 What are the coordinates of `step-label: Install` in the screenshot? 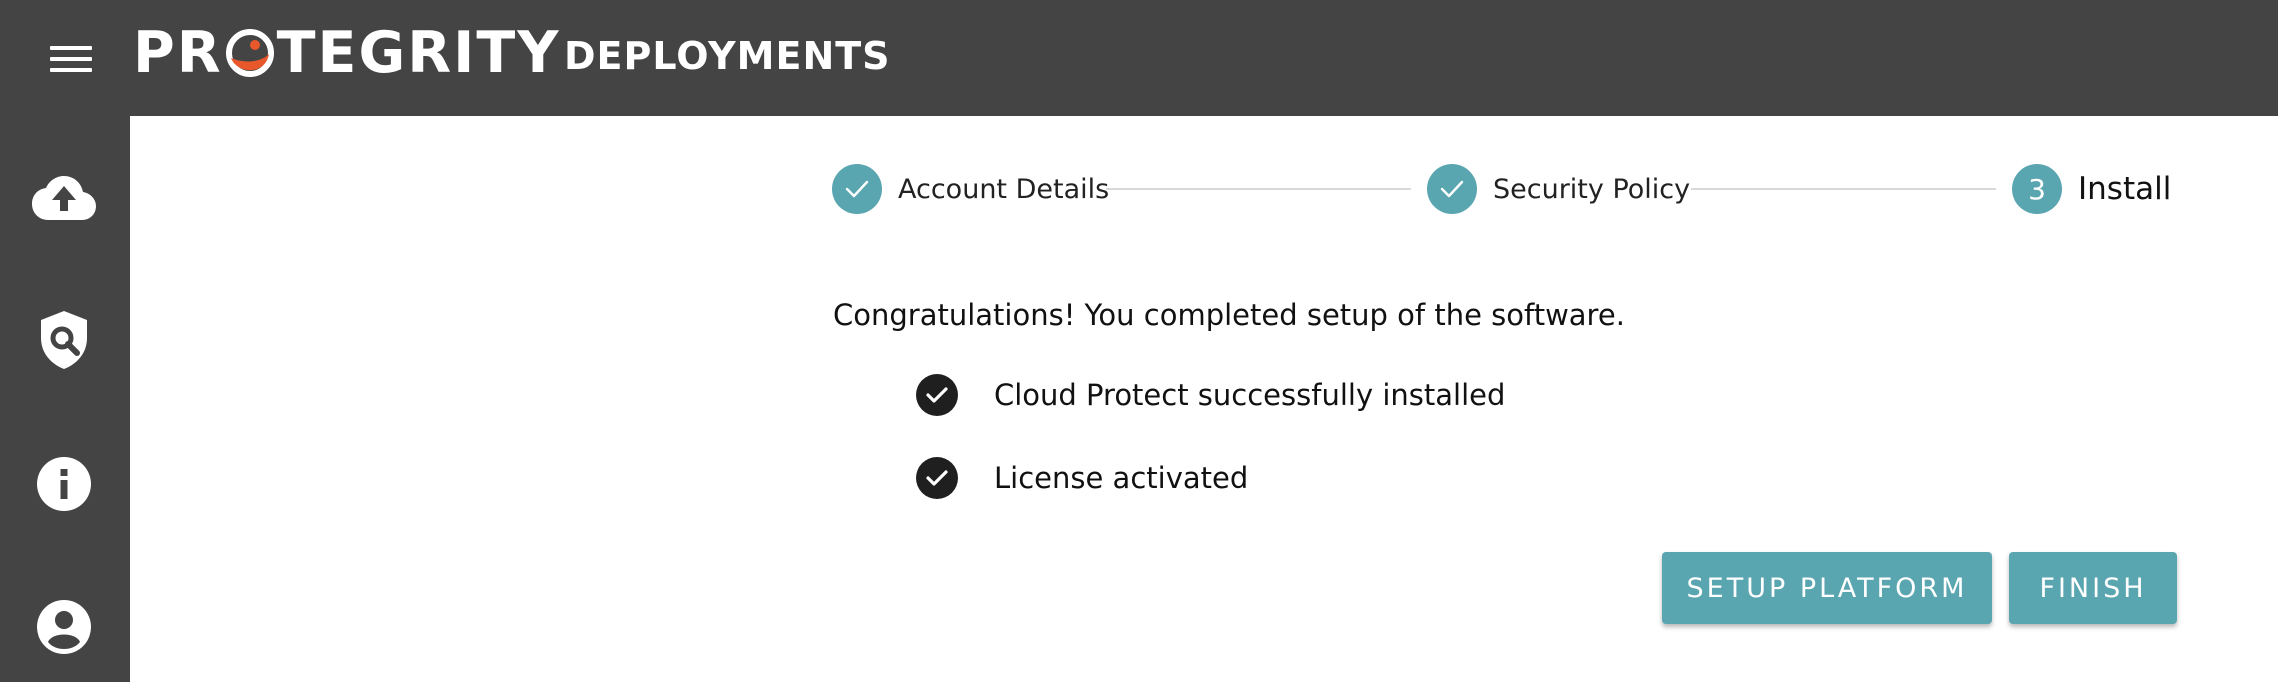 It's located at (2125, 189).